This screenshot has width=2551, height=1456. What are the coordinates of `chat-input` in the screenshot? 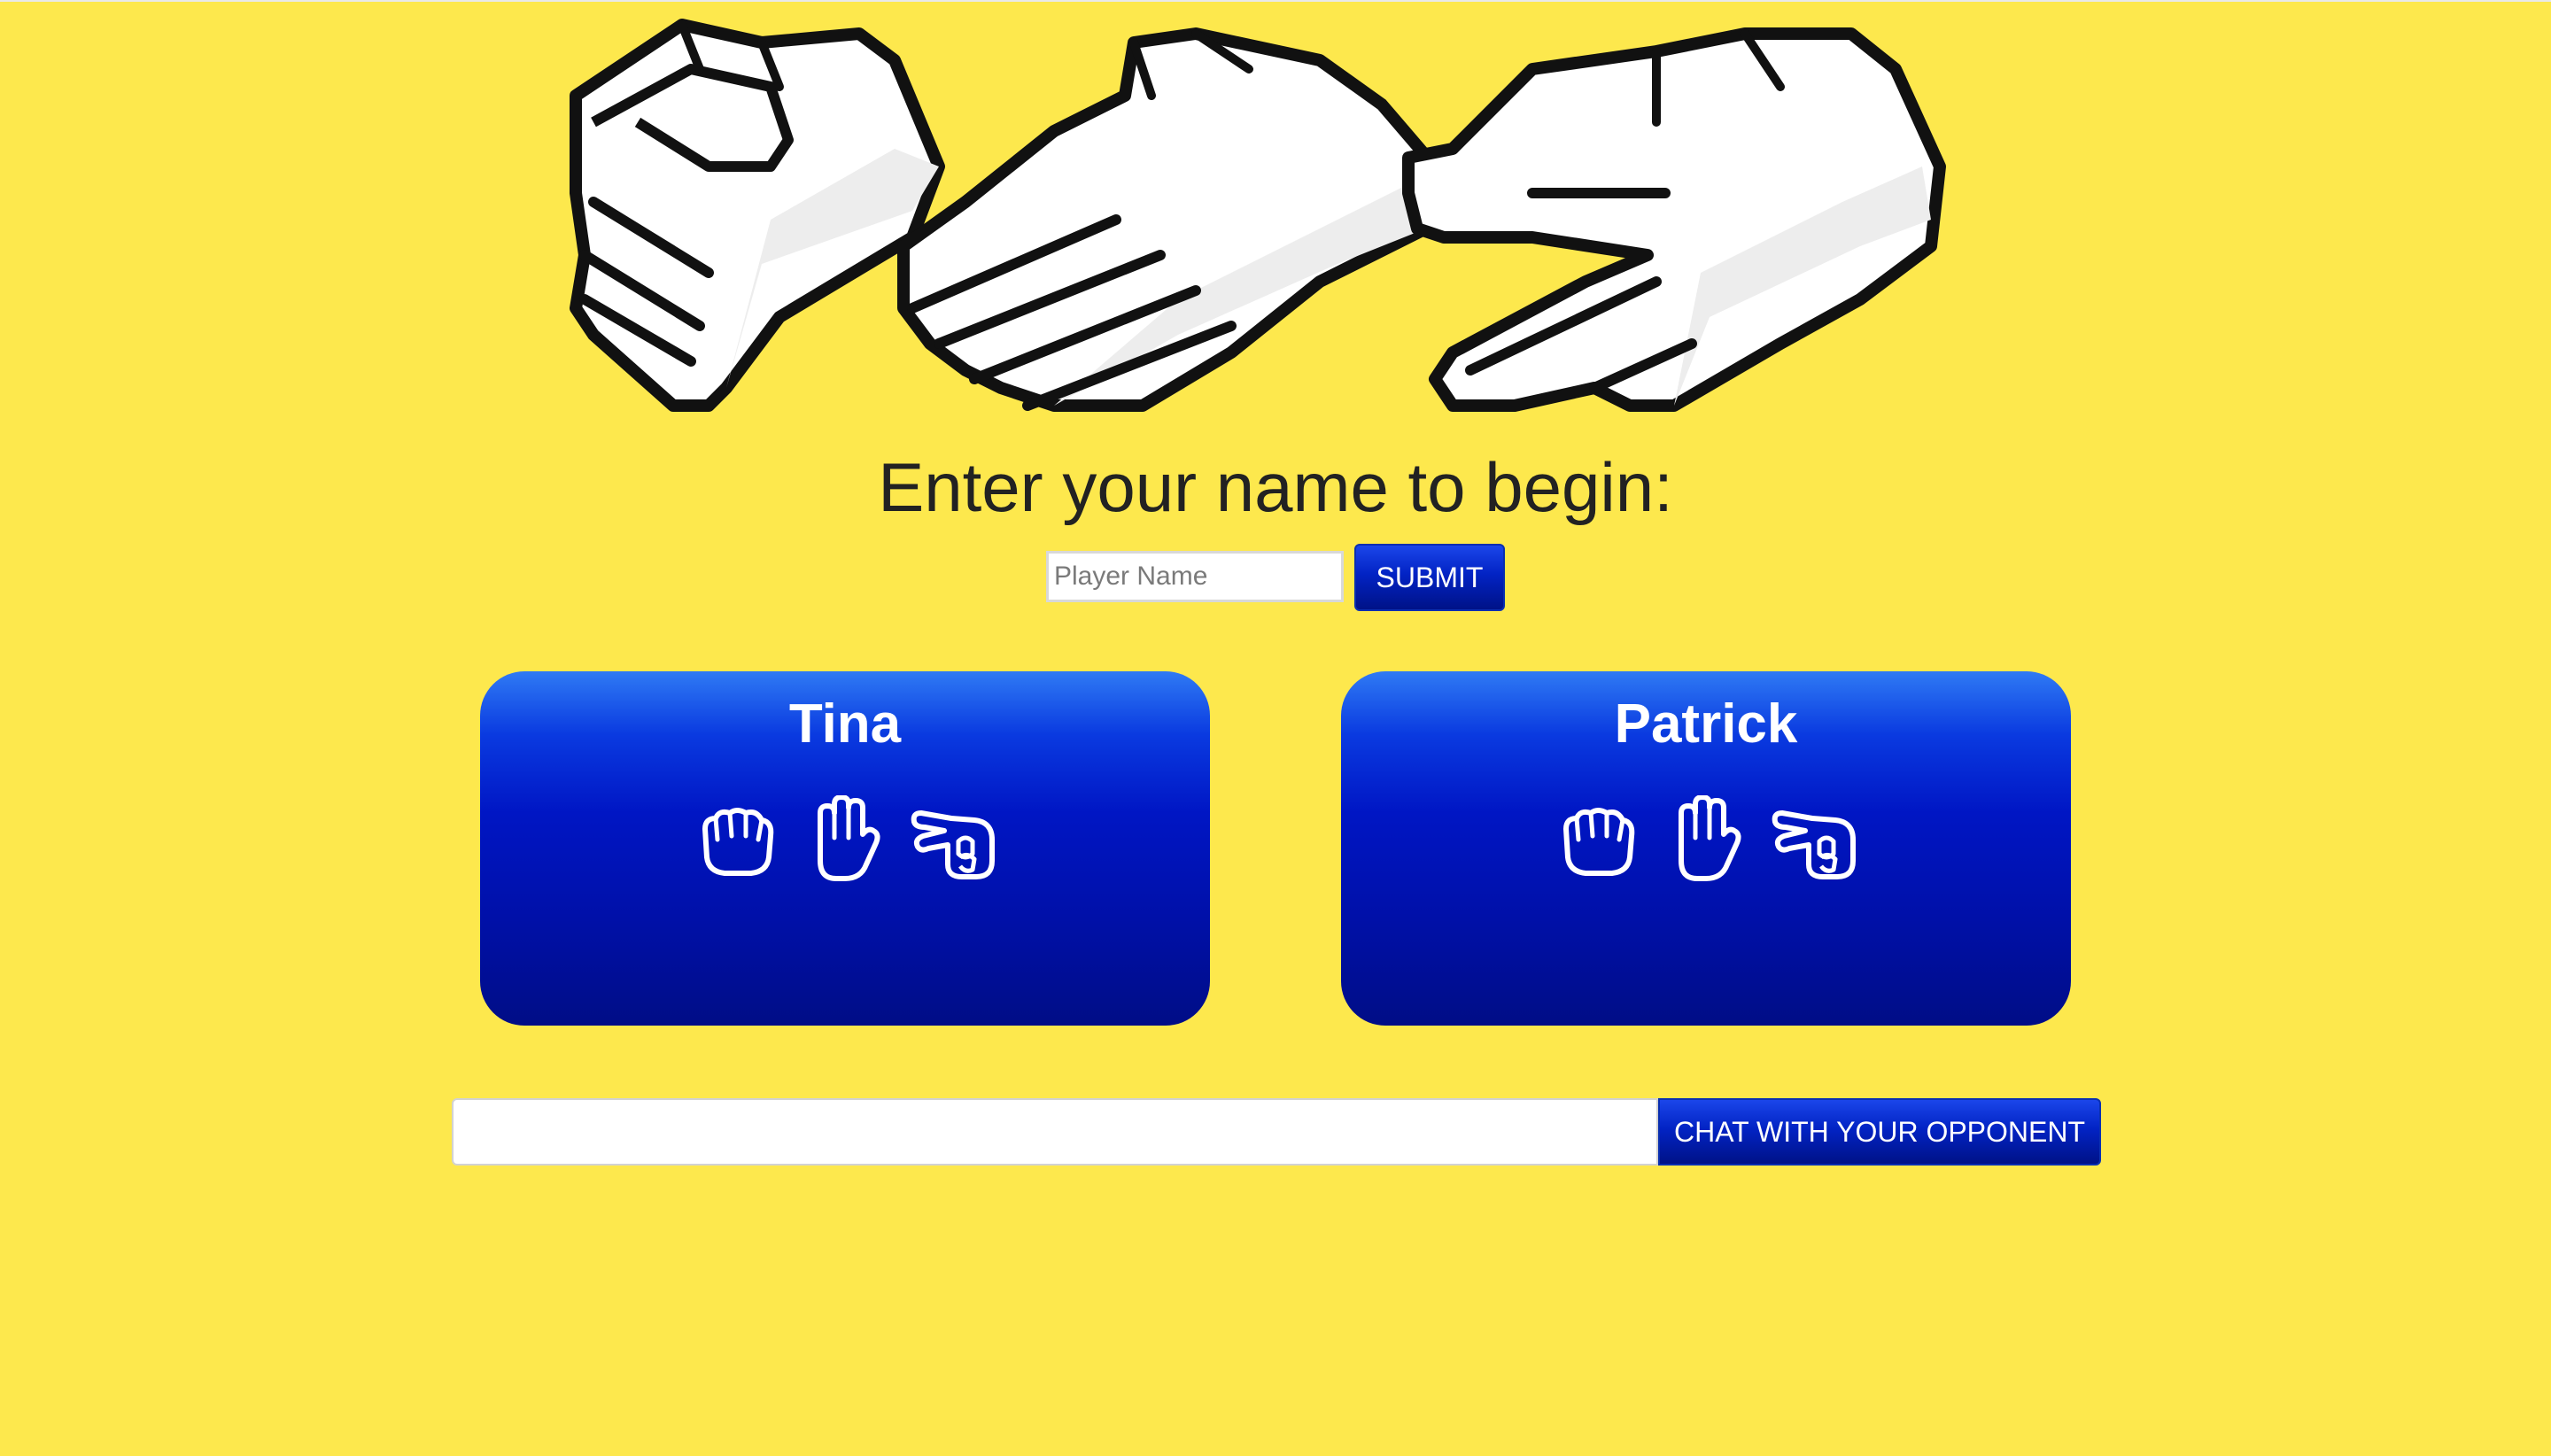 It's located at (1055, 1132).